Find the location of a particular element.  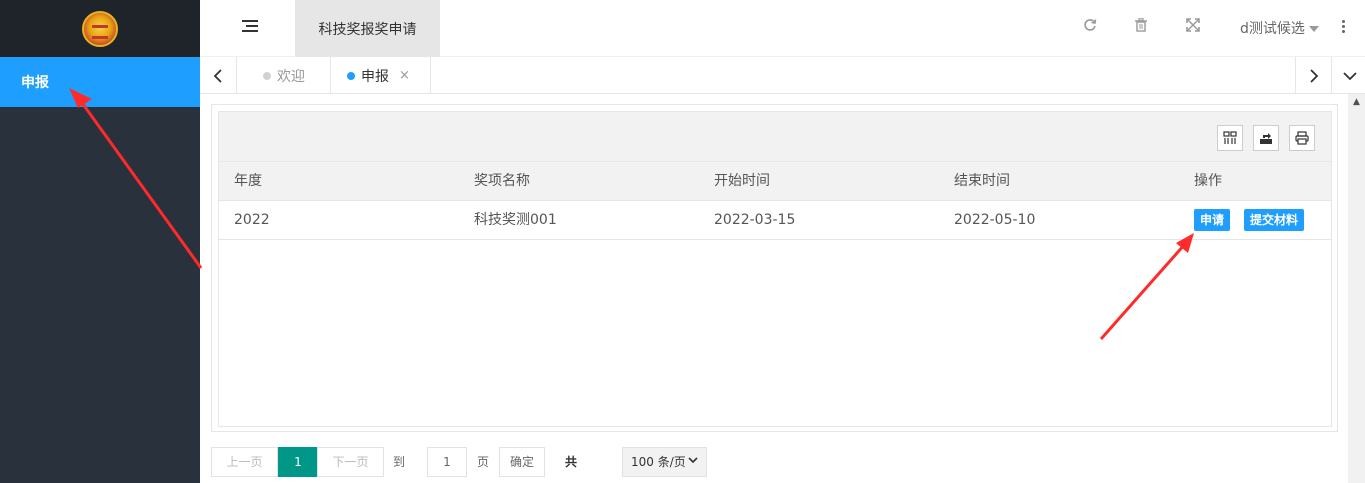

prev-page-button: 上一页 is located at coordinates (244, 462).